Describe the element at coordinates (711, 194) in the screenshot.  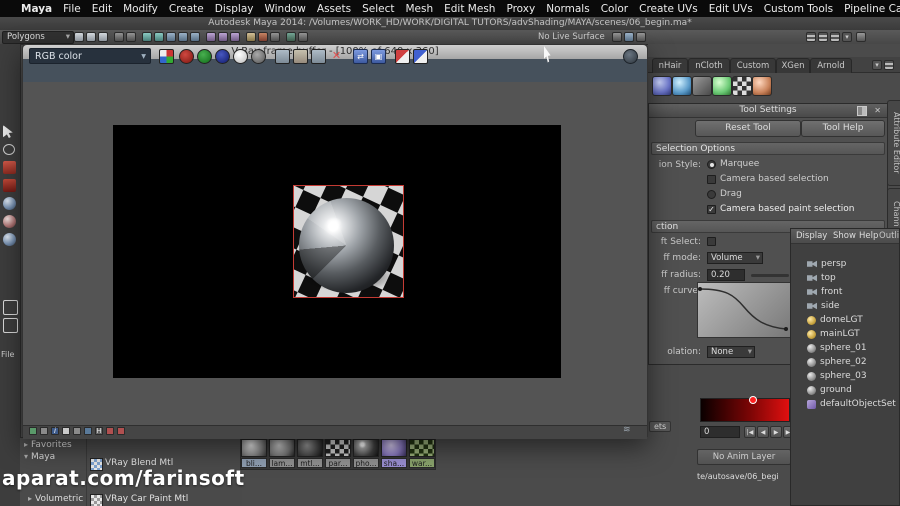
I see `drag-radio` at that location.